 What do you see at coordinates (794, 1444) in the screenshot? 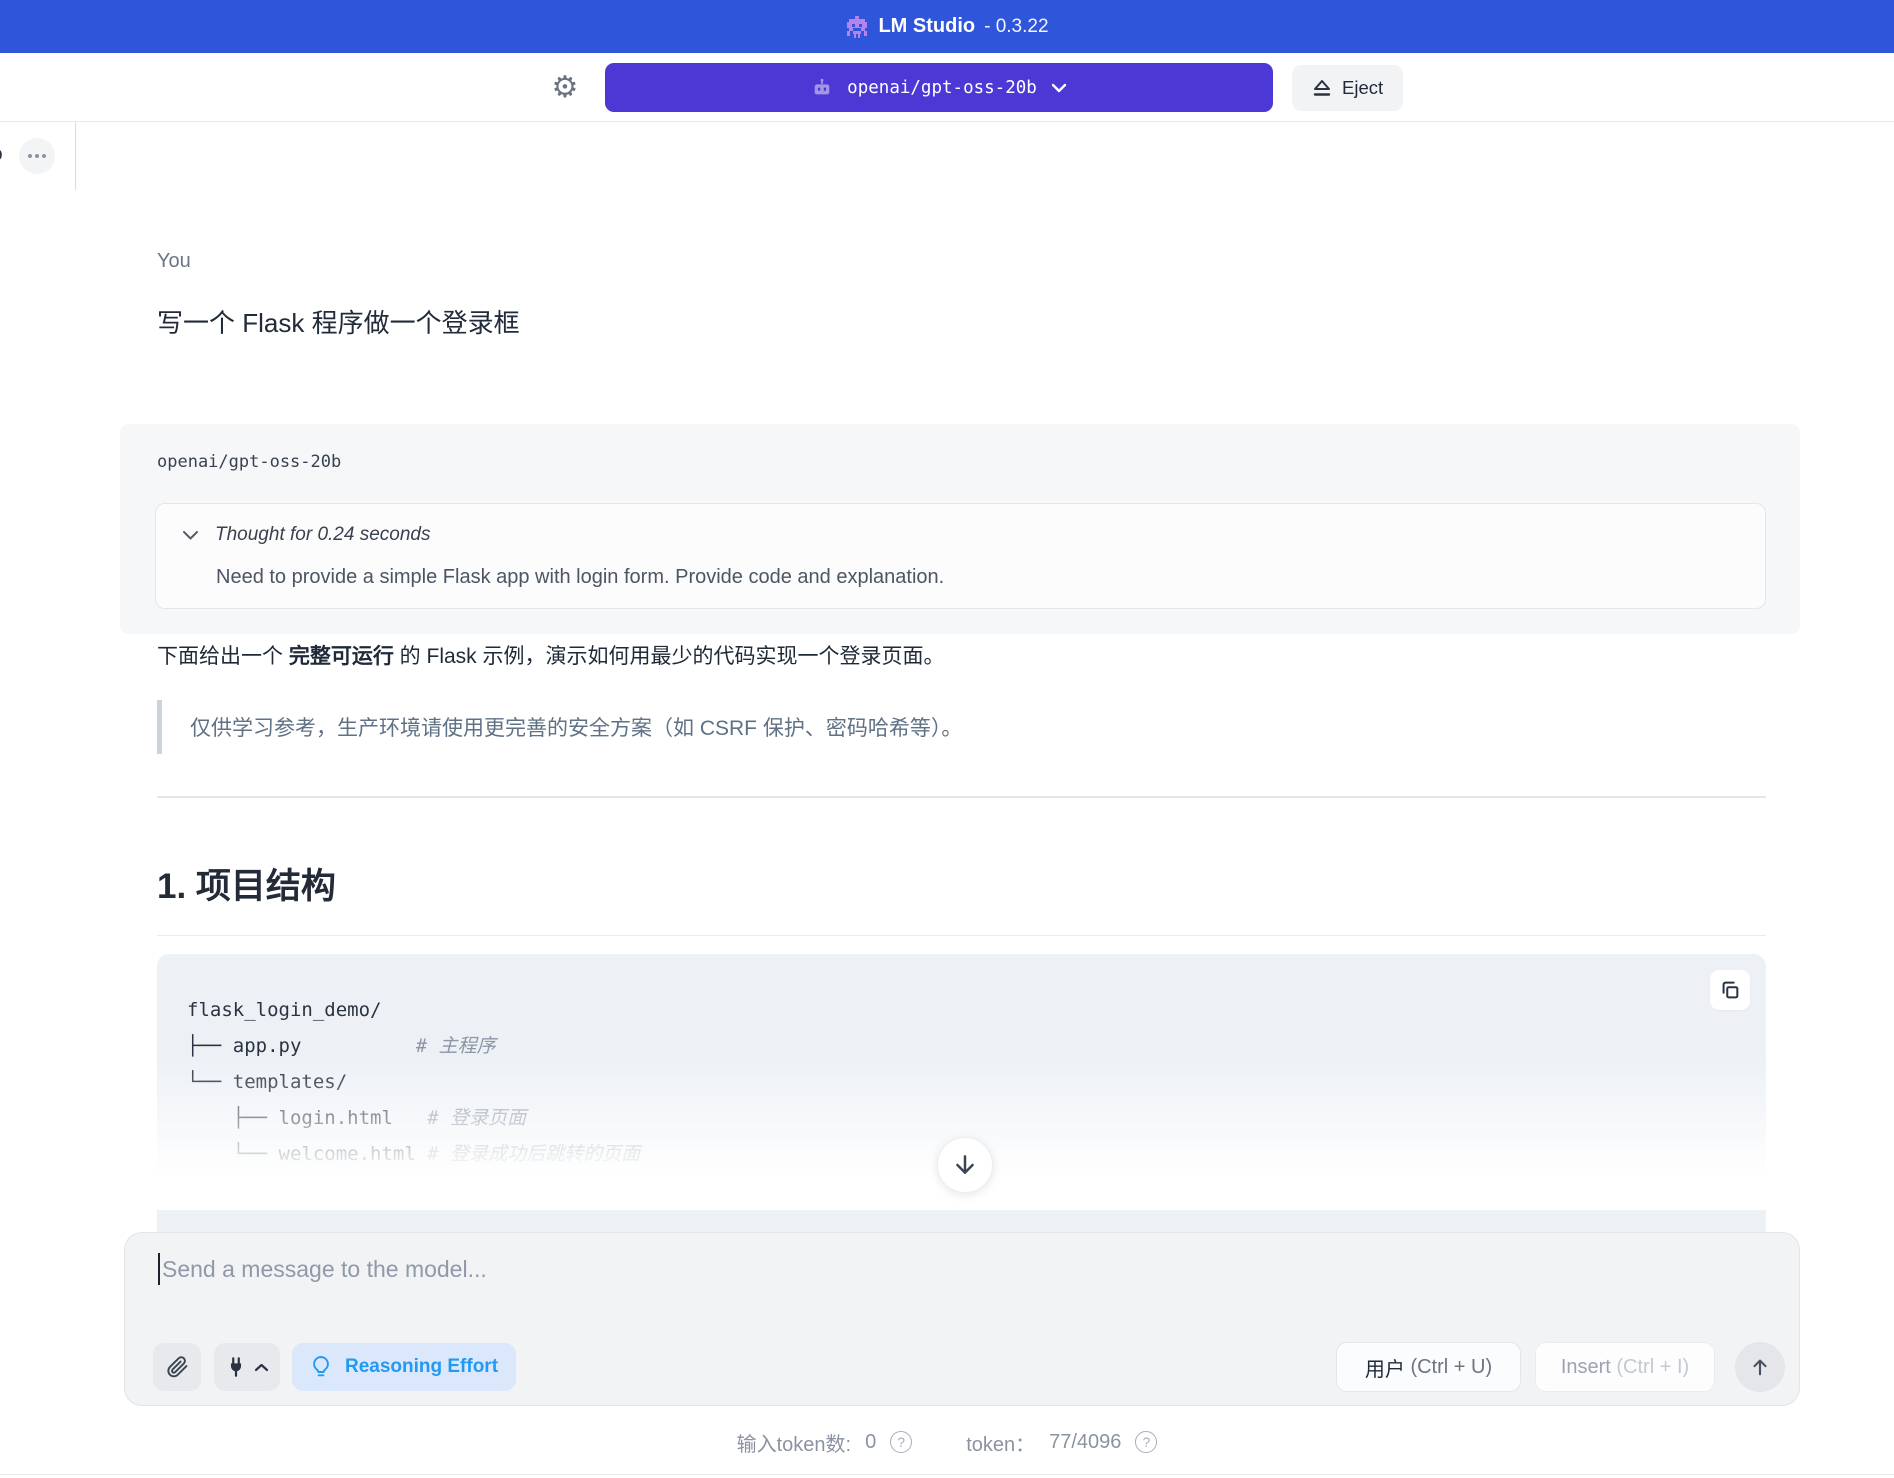
I see `input-tokens-label: 输入token数:` at bounding box center [794, 1444].